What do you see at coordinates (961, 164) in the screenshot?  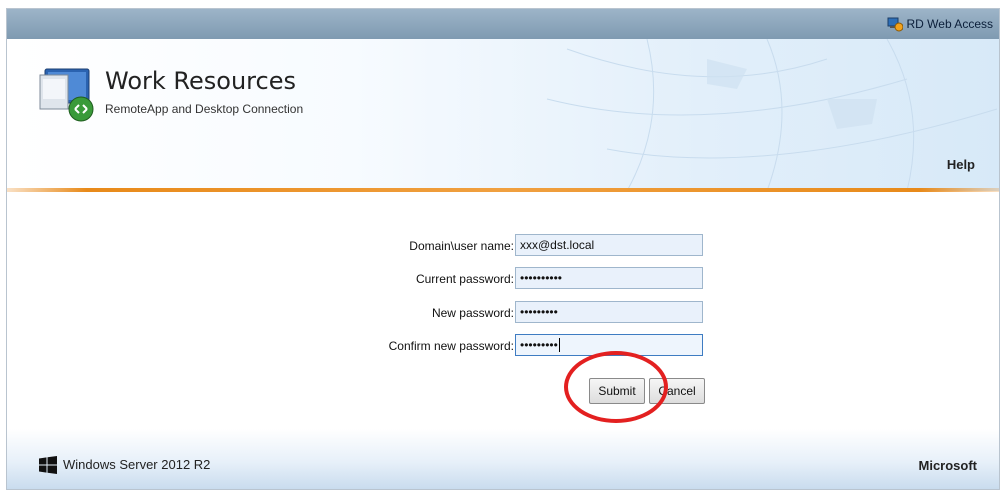 I see `help-link: Help` at bounding box center [961, 164].